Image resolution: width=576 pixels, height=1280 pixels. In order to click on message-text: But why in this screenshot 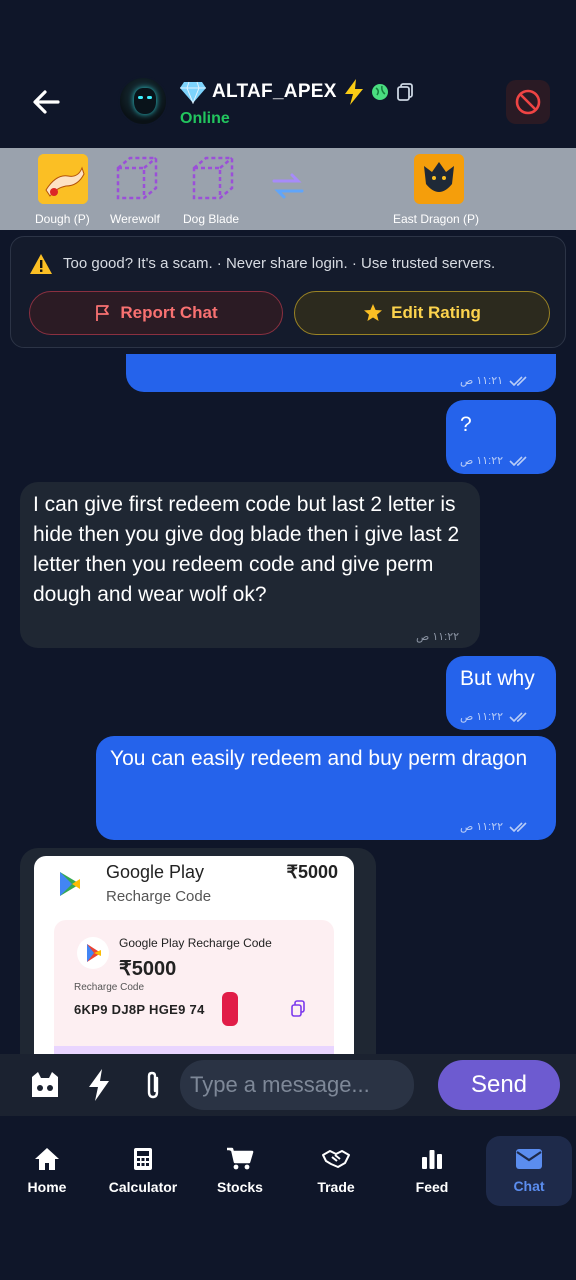, I will do `click(497, 678)`.